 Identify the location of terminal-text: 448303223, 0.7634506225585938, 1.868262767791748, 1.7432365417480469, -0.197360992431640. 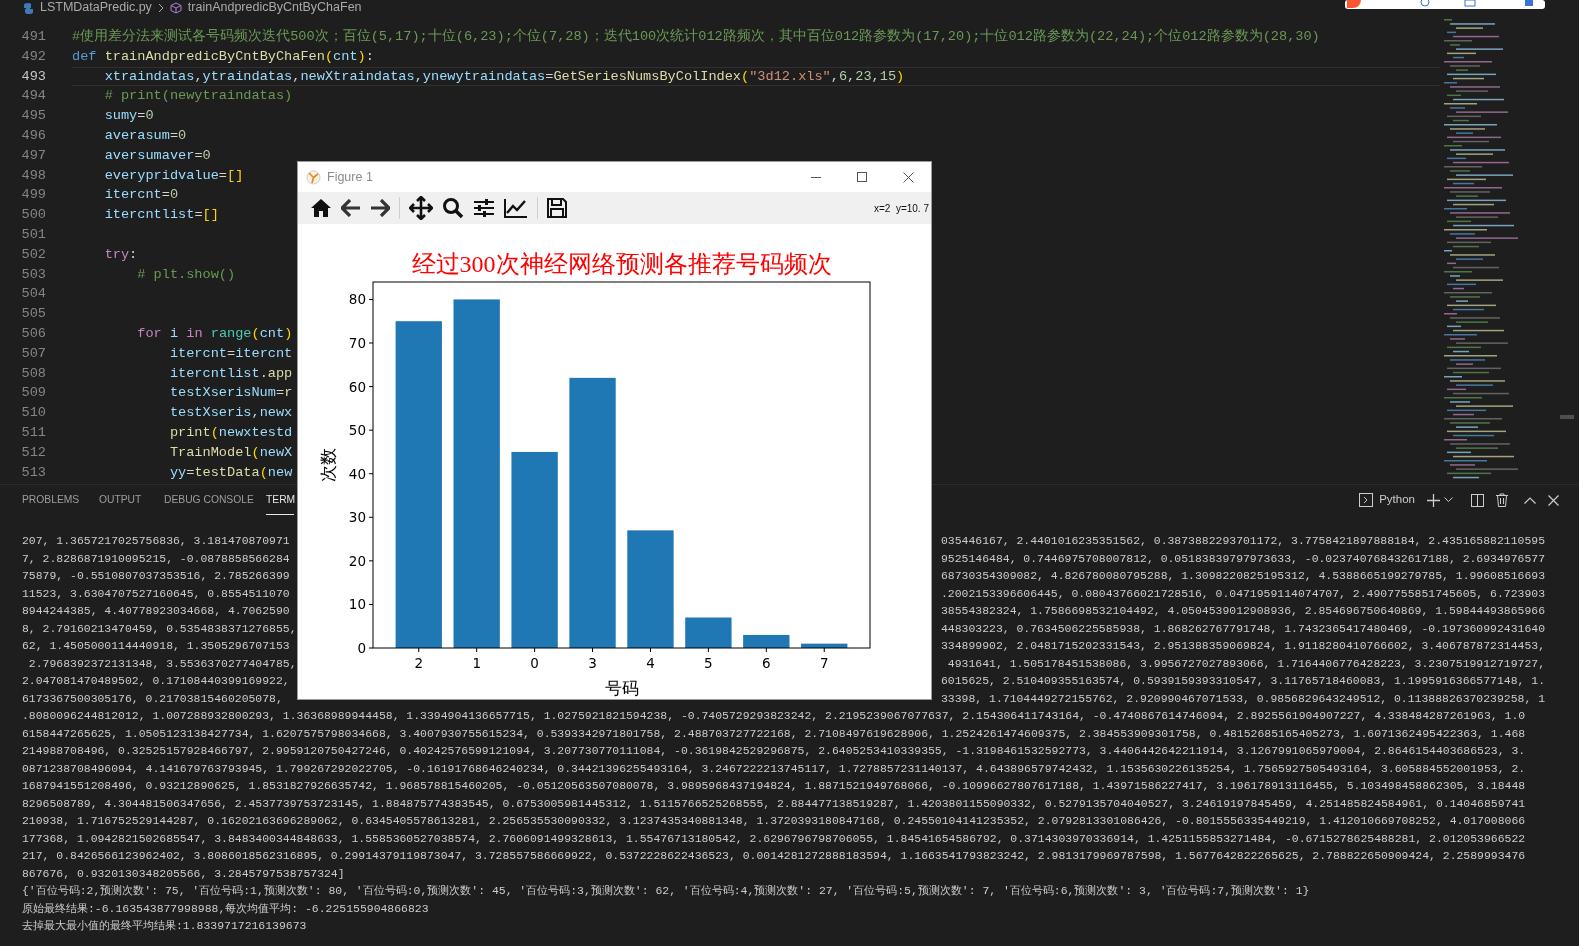
(1243, 628).